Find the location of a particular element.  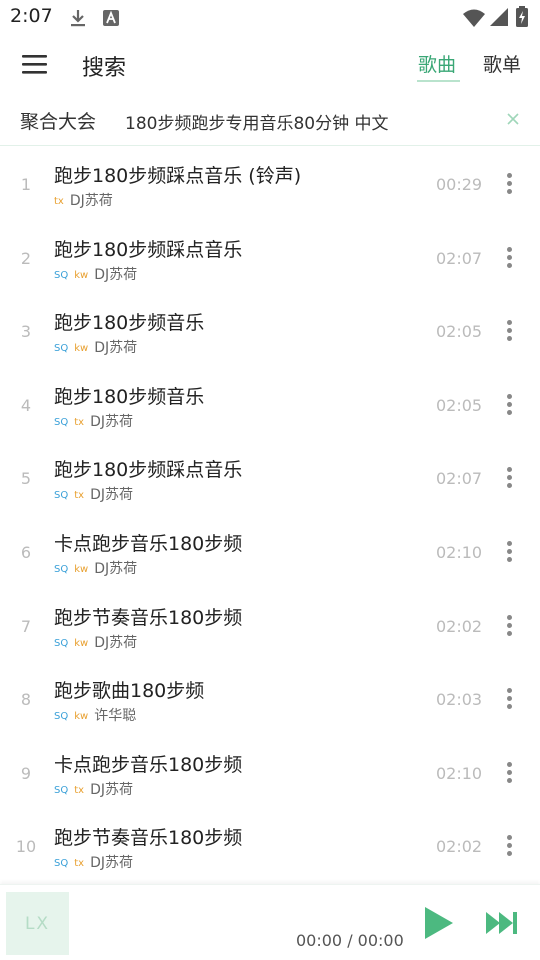

tab-active-indicator is located at coordinates (438, 81).